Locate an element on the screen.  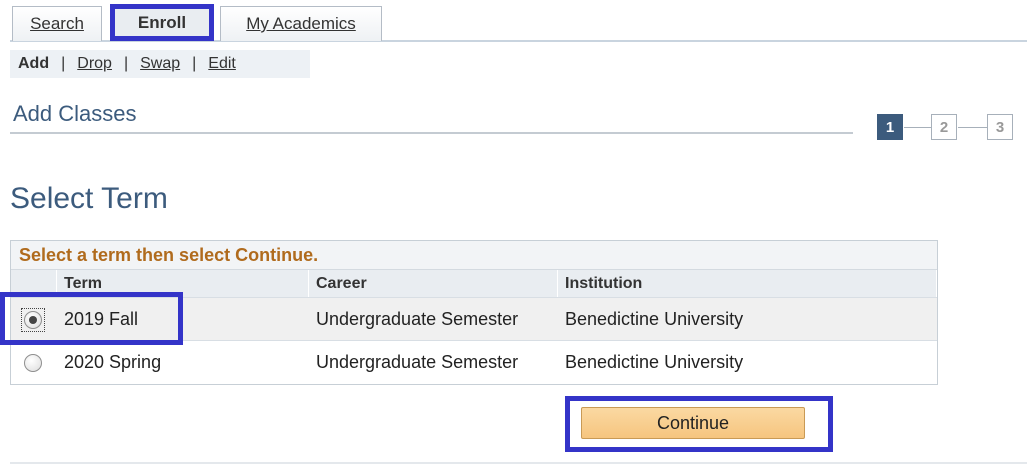
tab-my-academics-label: My Academics is located at coordinates (301, 23).